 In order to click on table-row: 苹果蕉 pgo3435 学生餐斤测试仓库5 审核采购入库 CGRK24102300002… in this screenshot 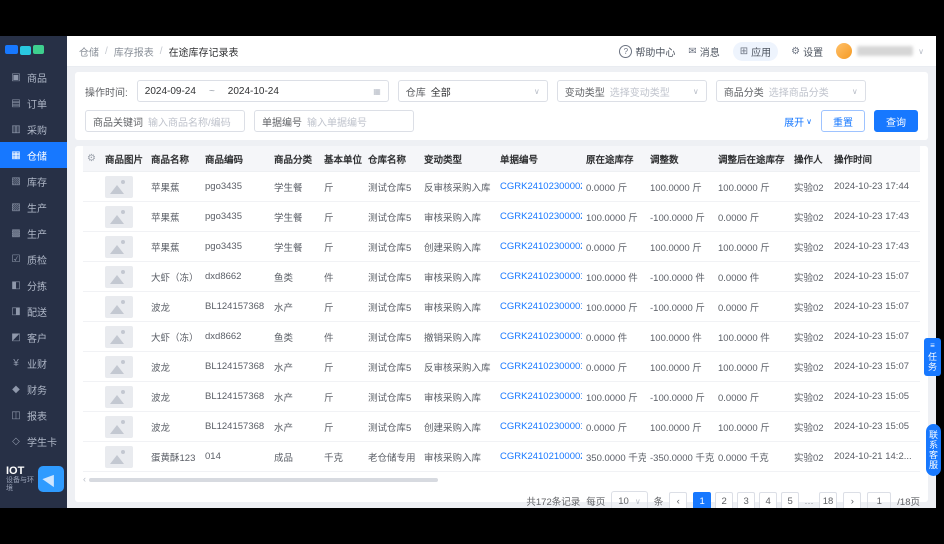, I will do `click(501, 216)`.